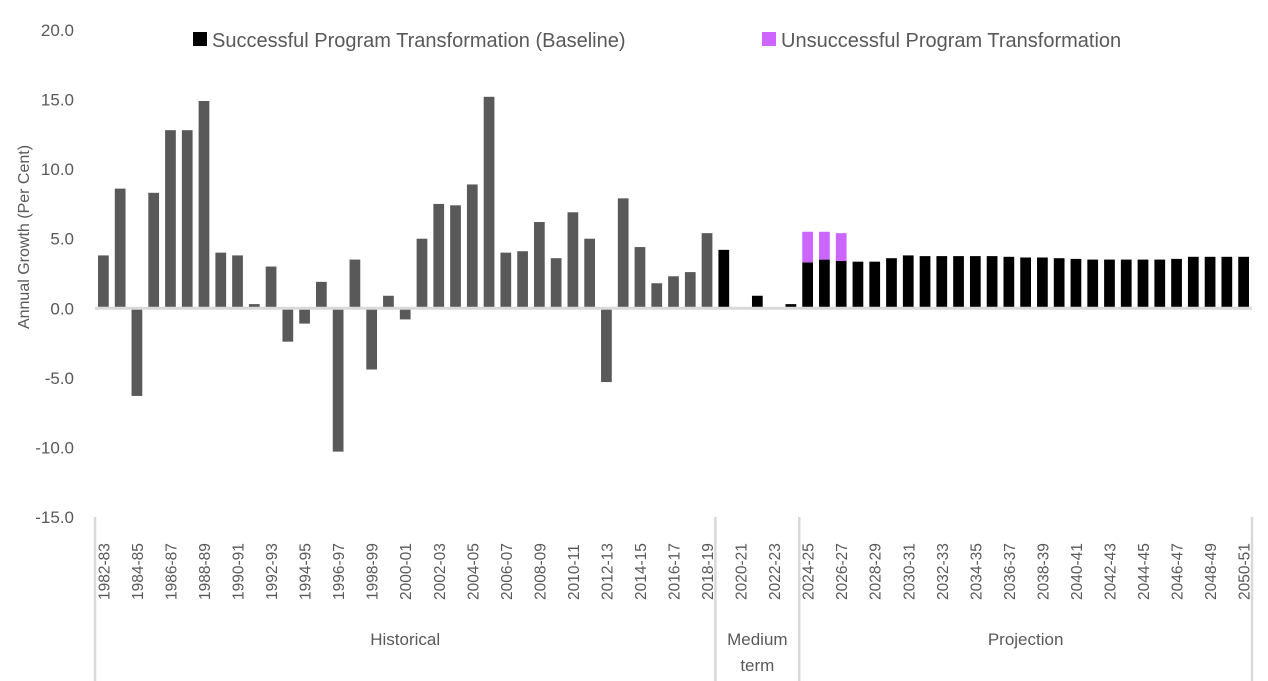 The width and height of the screenshot is (1268, 681). I want to click on x-tick-label: 1996-97, so click(339, 571).